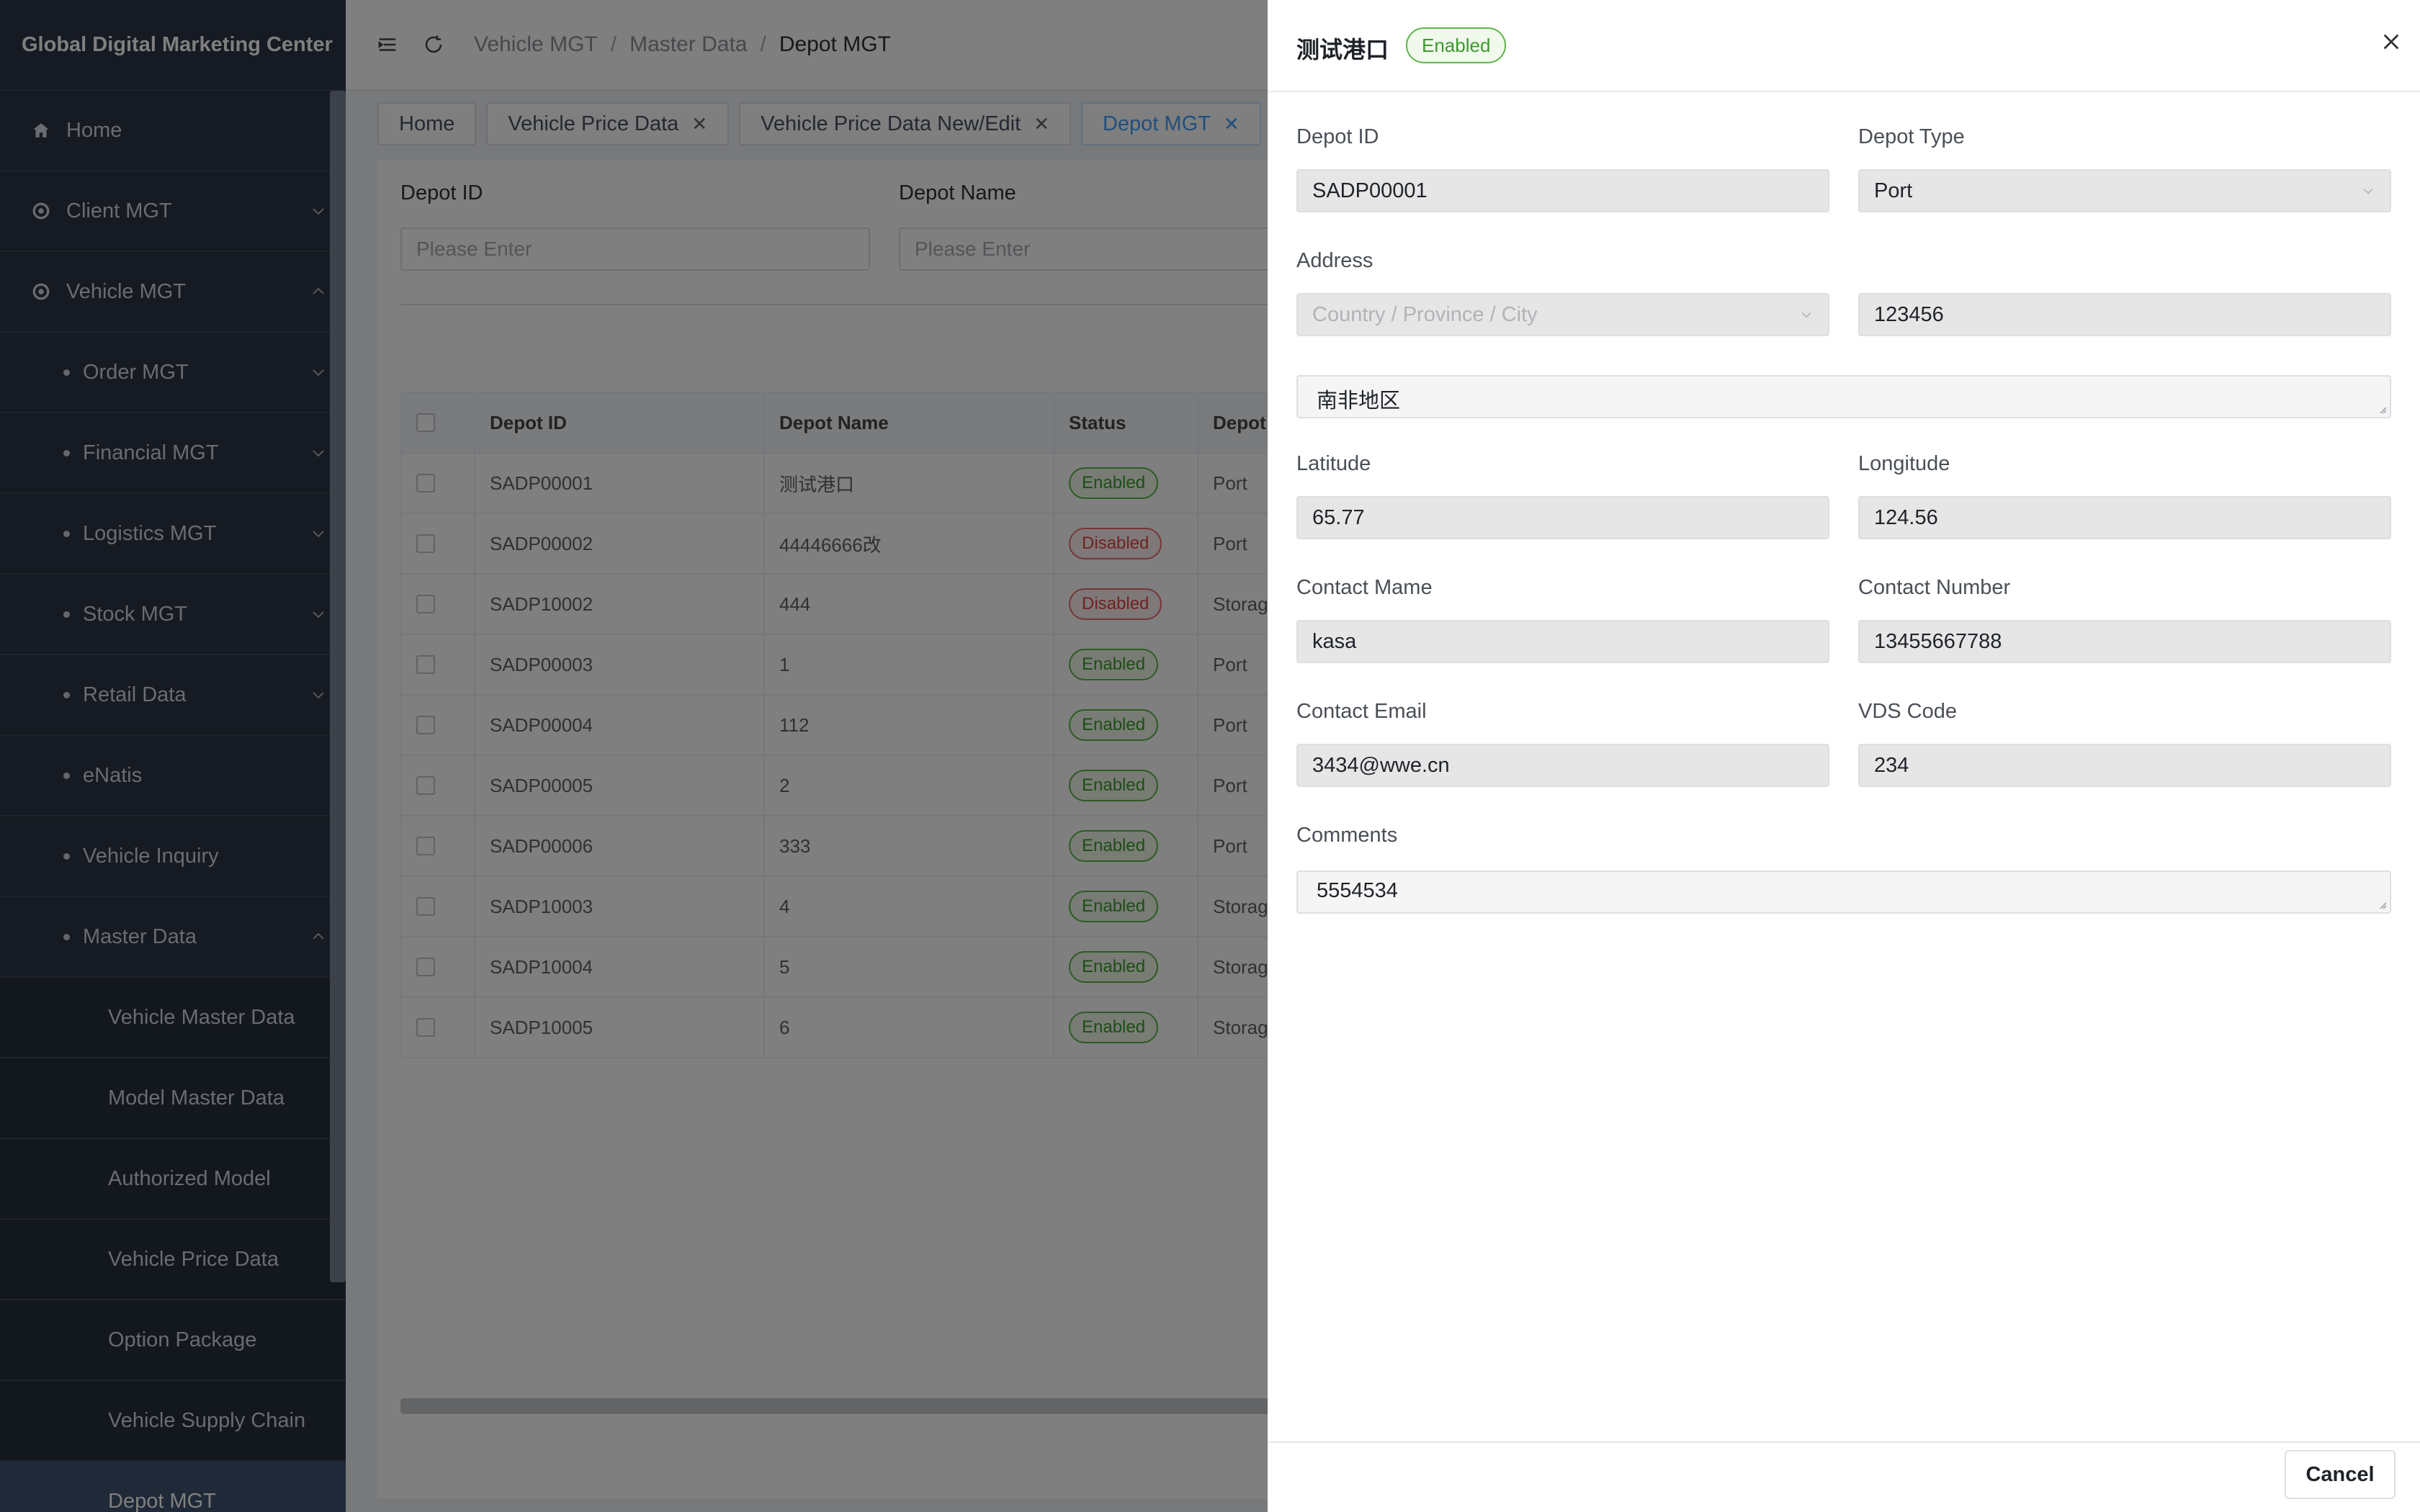  What do you see at coordinates (1562, 517) in the screenshot?
I see `latitude-field: 65.77` at bounding box center [1562, 517].